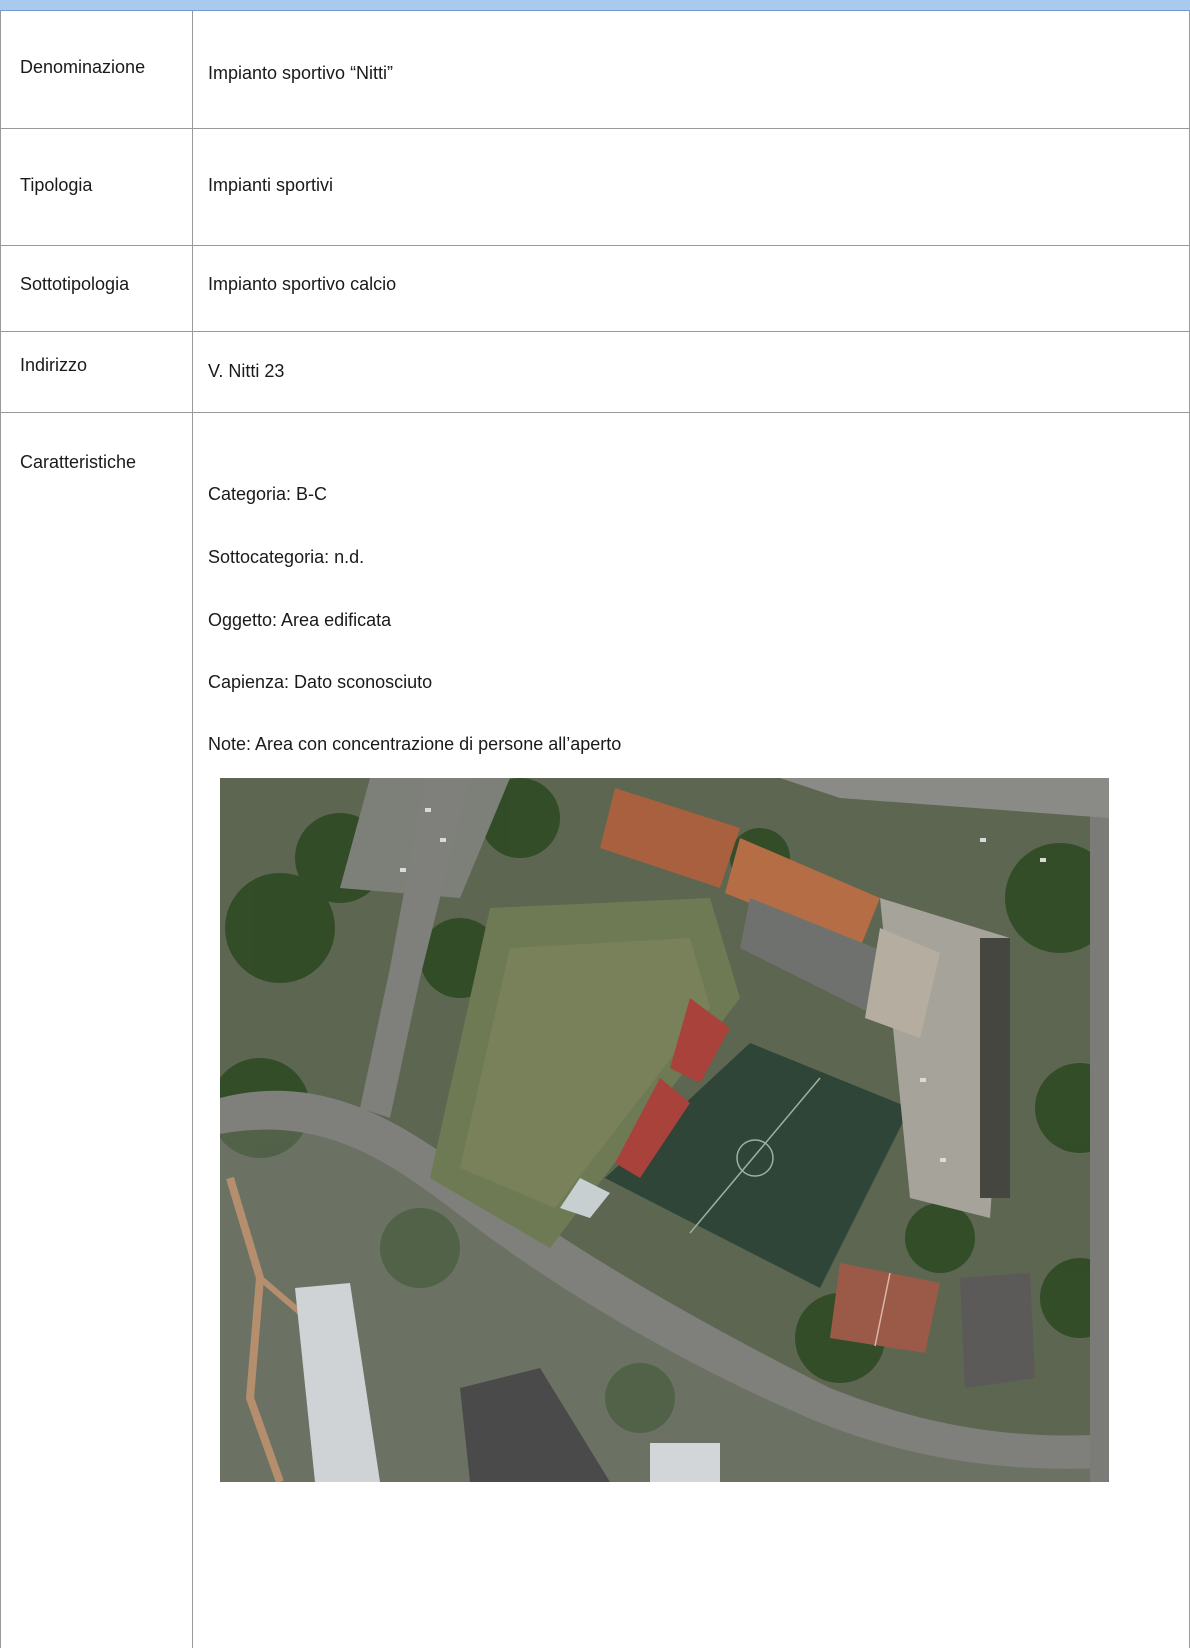 The image size is (1190, 1648). I want to click on row-label: Sottotipologia, so click(75, 284).